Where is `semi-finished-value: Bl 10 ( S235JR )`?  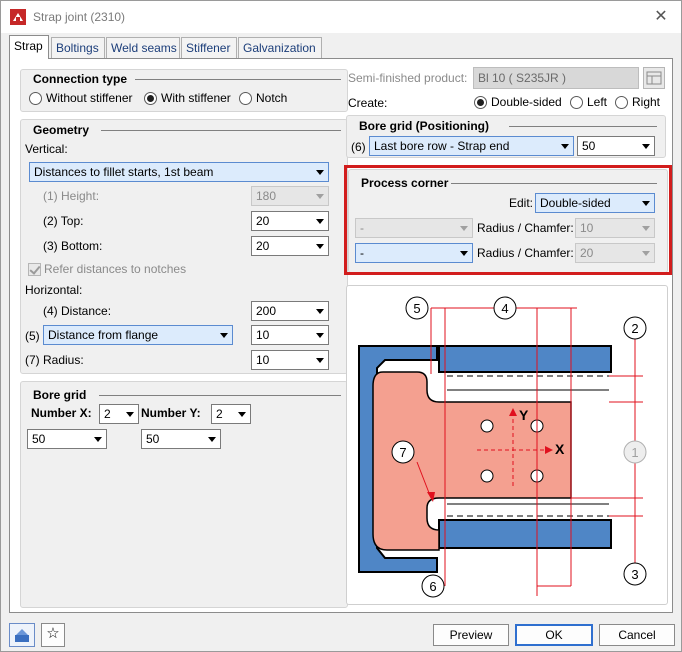 semi-finished-value: Bl 10 ( S235JR ) is located at coordinates (522, 78).